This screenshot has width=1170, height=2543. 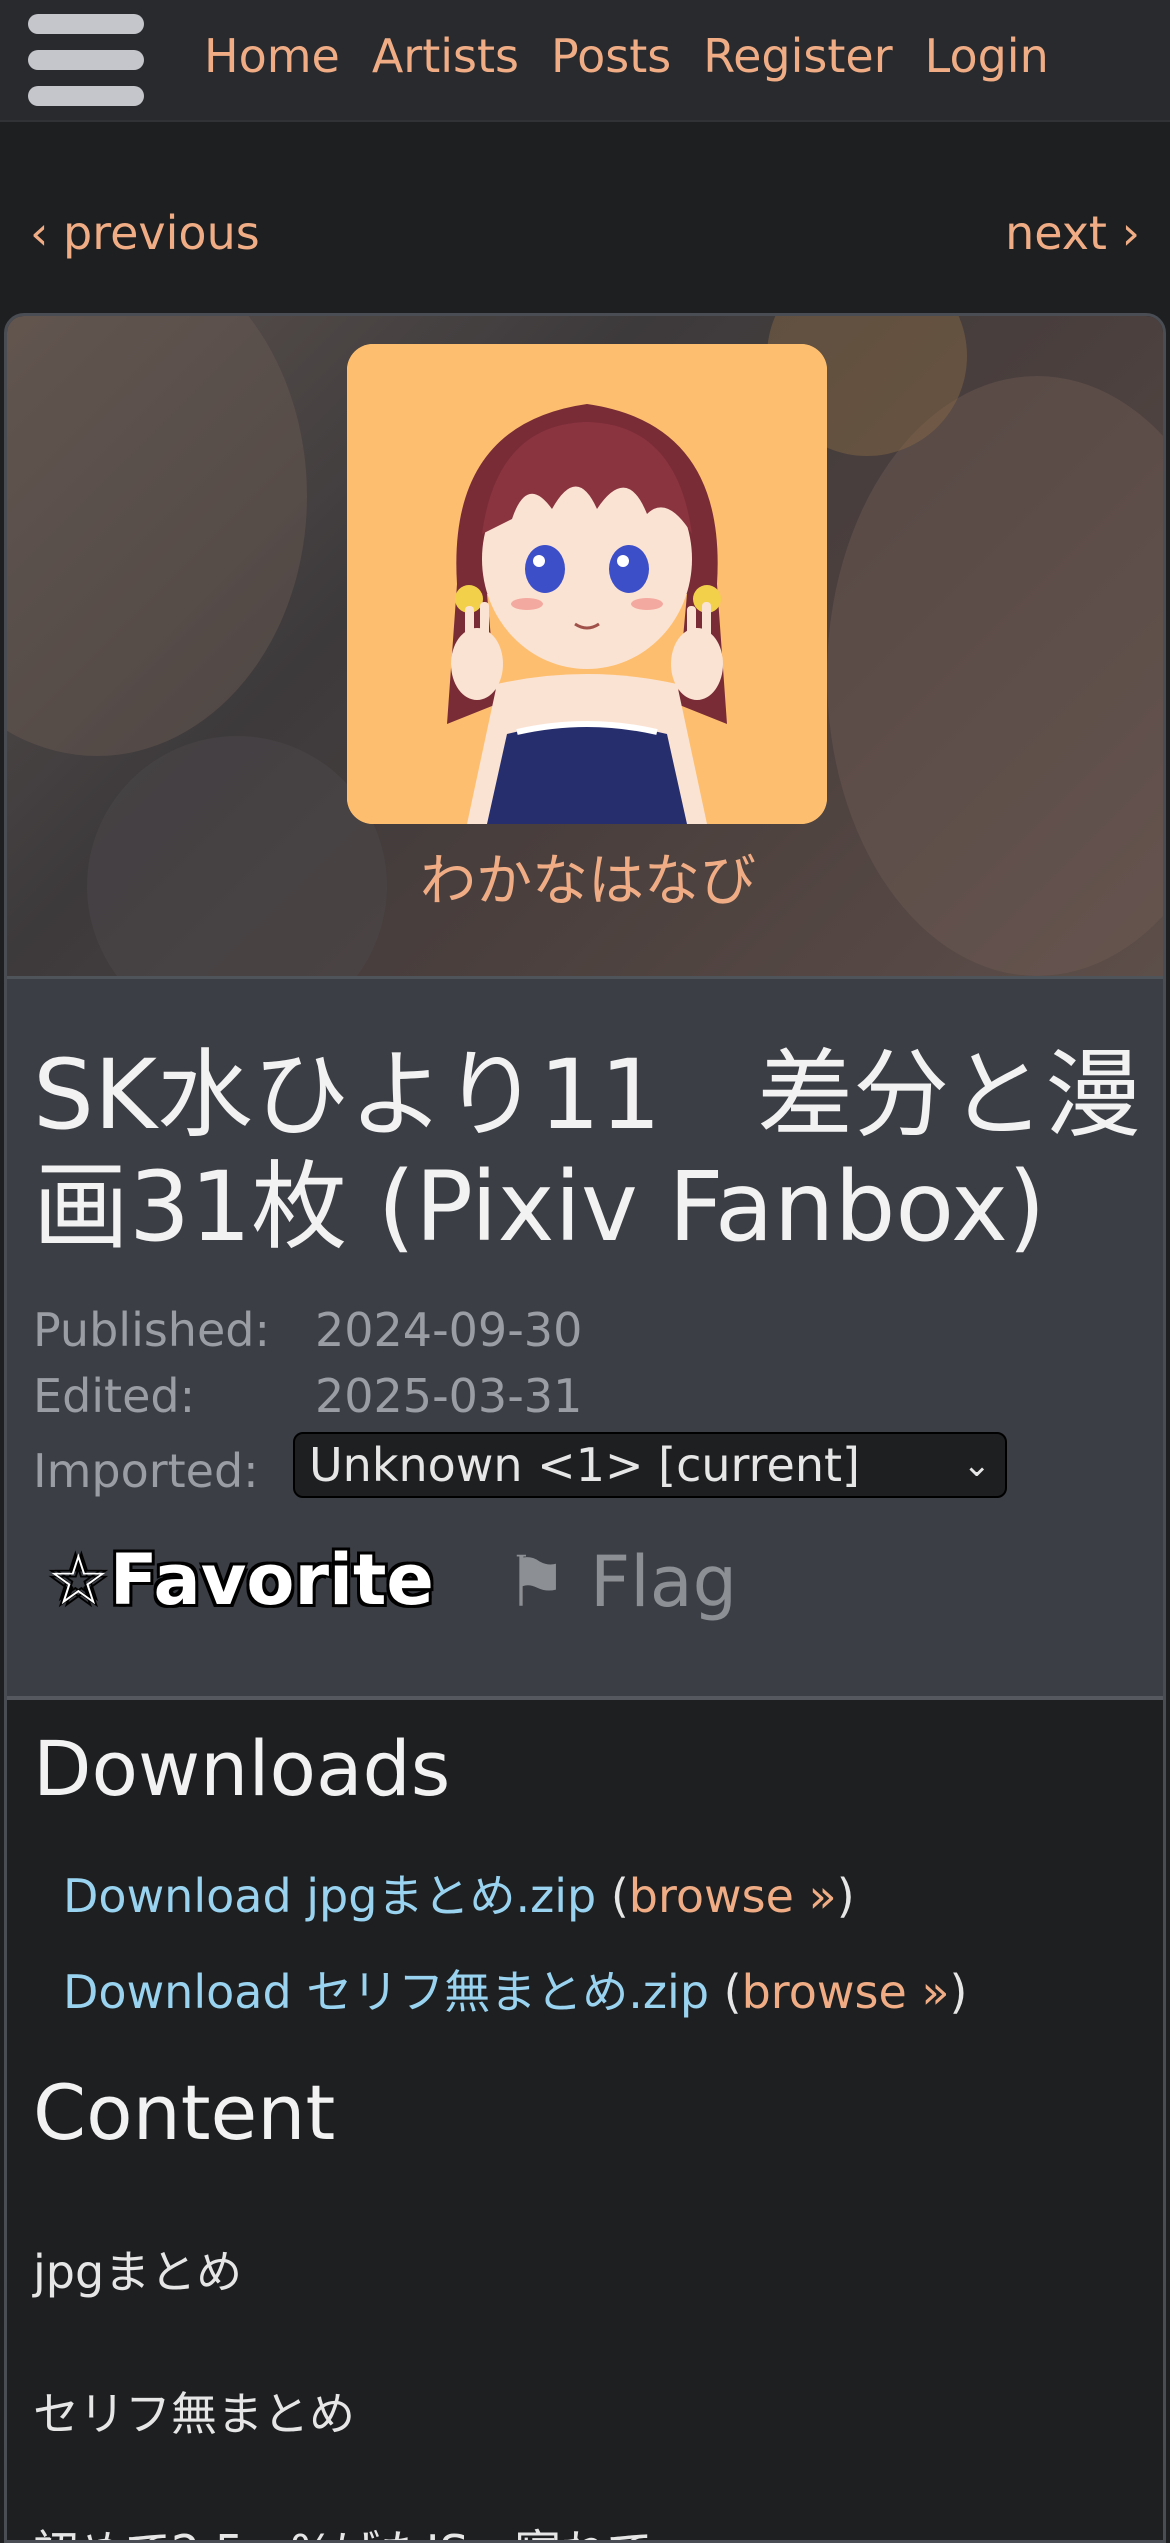 I want to click on favorite-button: ☆Favorite, so click(x=240, y=1580).